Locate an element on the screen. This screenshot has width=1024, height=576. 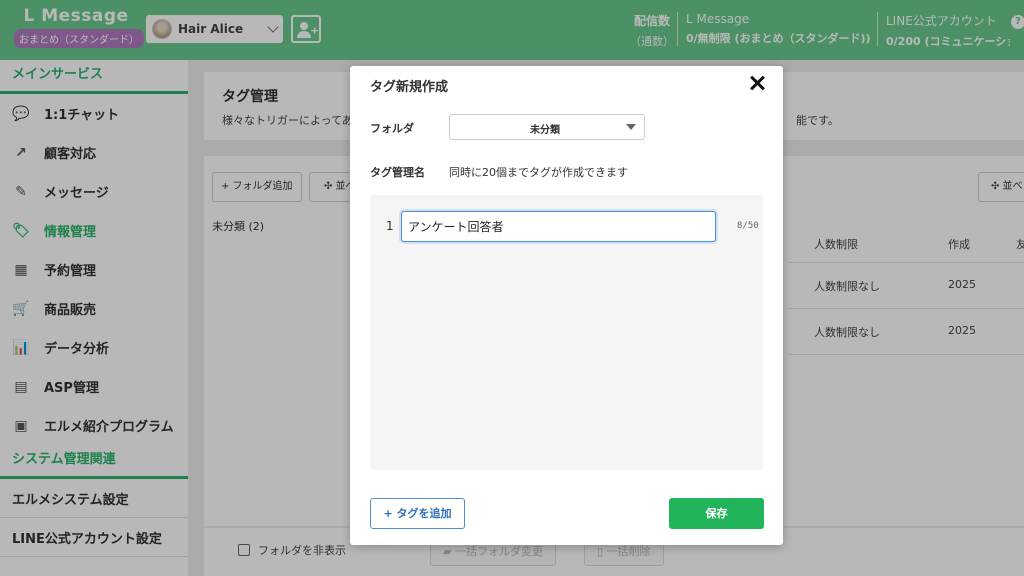
folder-select-value: 未分類 is located at coordinates (545, 130).